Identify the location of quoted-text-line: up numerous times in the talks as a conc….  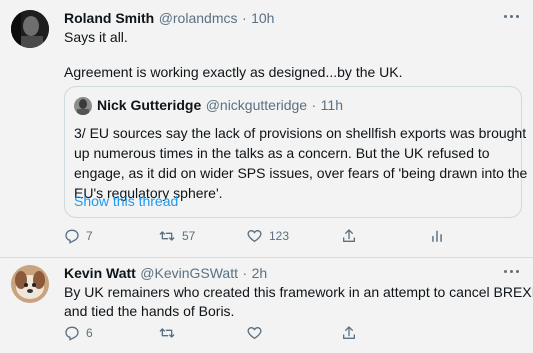
(282, 153).